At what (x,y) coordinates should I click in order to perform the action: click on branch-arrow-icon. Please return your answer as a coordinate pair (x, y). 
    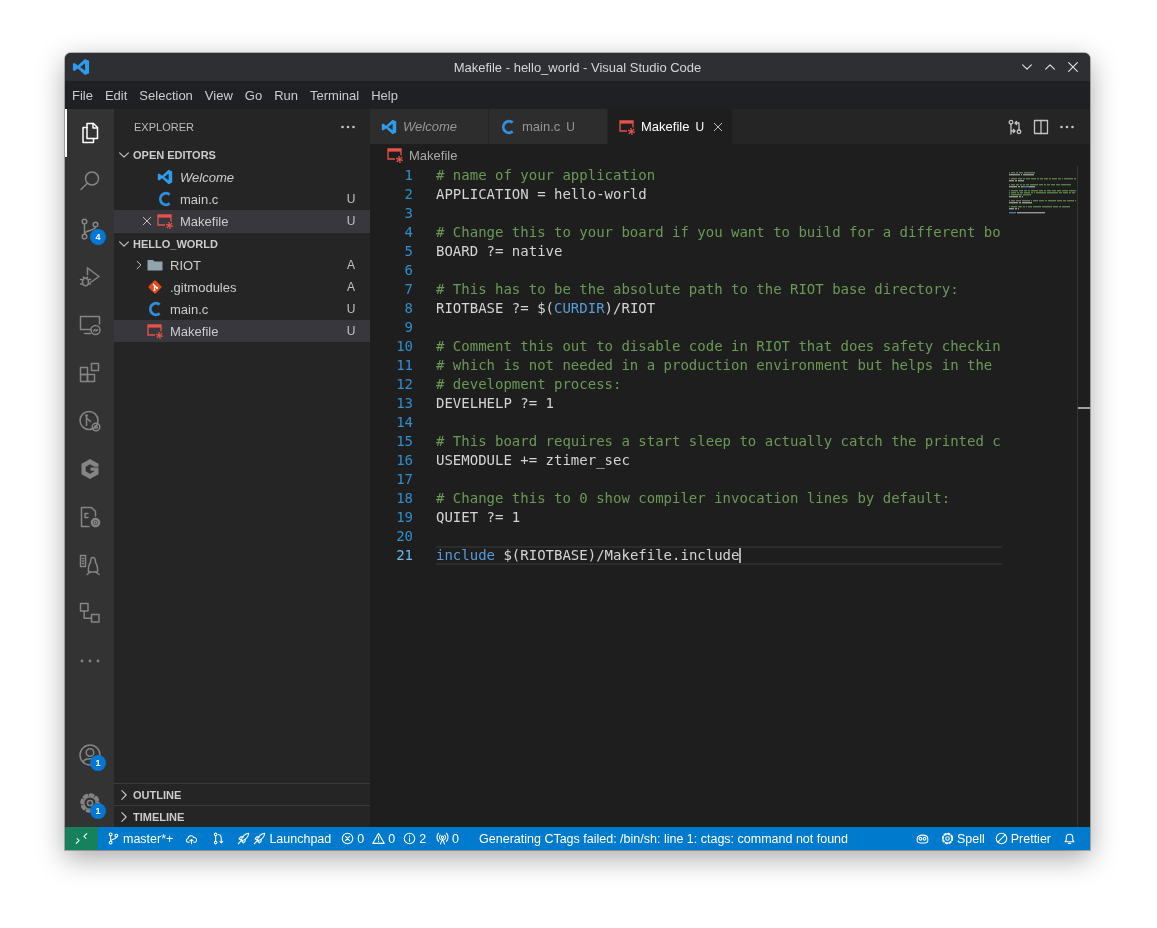
    Looking at the image, I should click on (219, 838).